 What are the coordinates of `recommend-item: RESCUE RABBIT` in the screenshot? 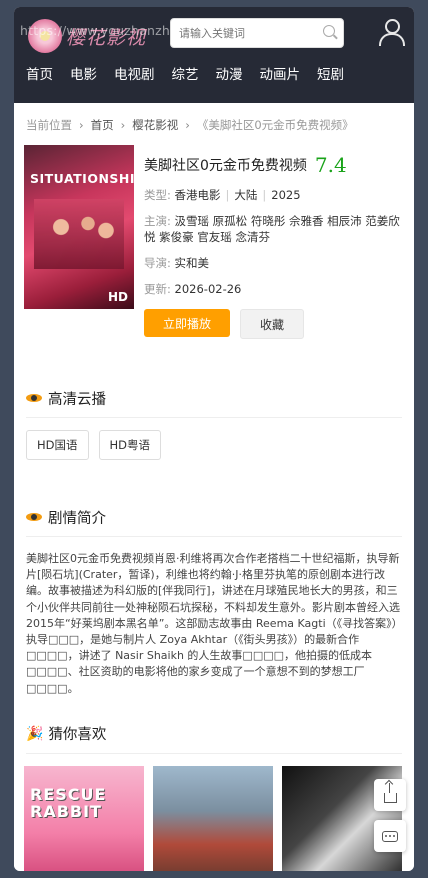 It's located at (84, 818).